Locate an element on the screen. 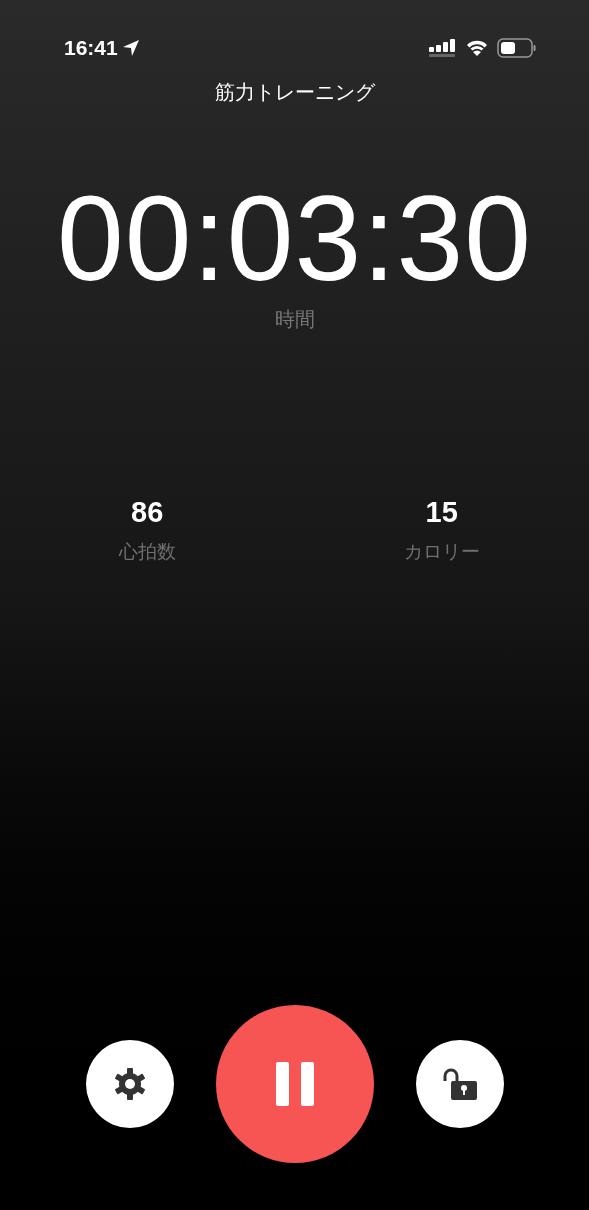 The height and width of the screenshot is (1210, 589). wifi-icon is located at coordinates (477, 48).